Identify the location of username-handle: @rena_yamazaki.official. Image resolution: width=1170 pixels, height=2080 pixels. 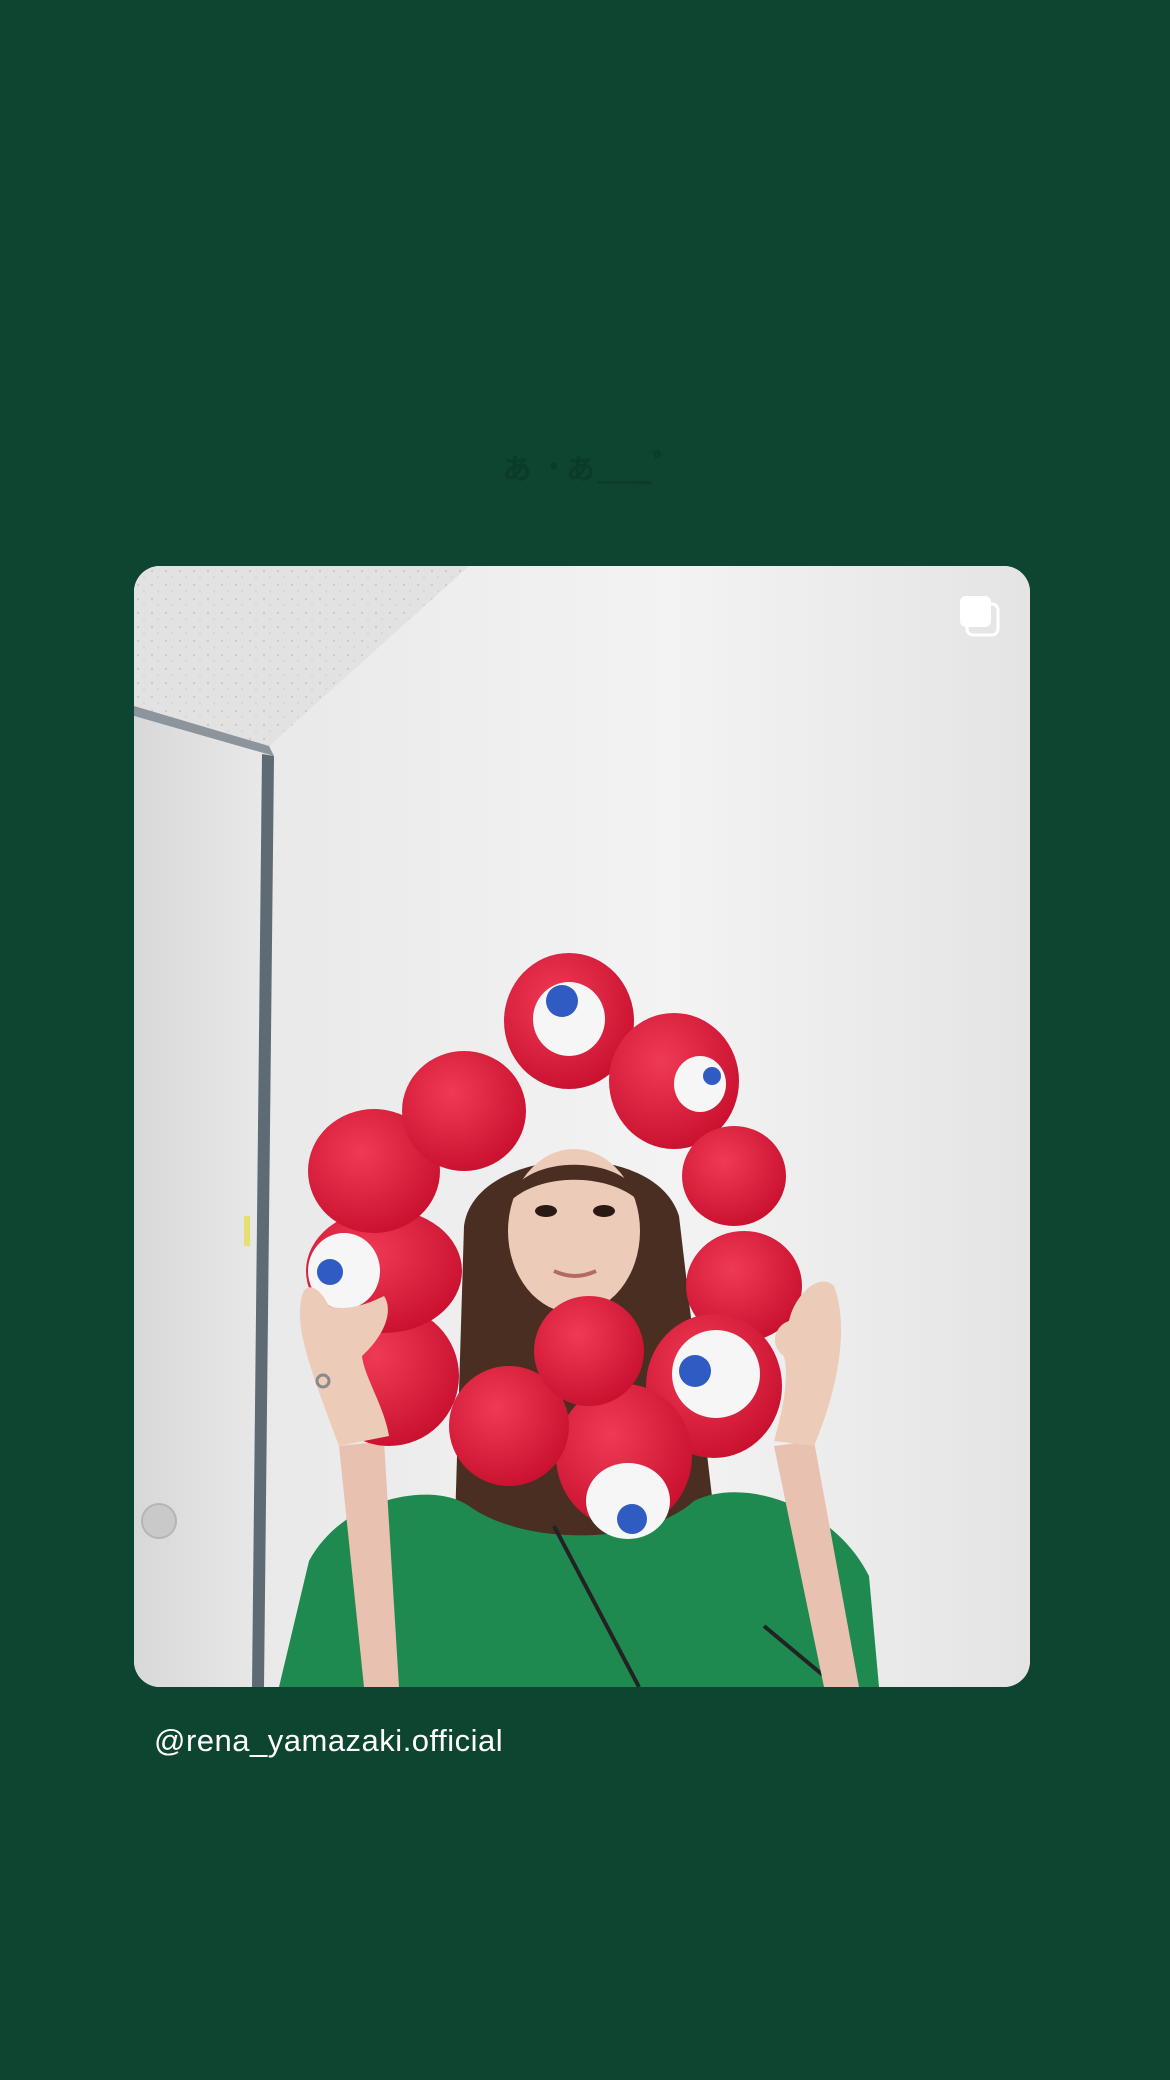
(328, 1741).